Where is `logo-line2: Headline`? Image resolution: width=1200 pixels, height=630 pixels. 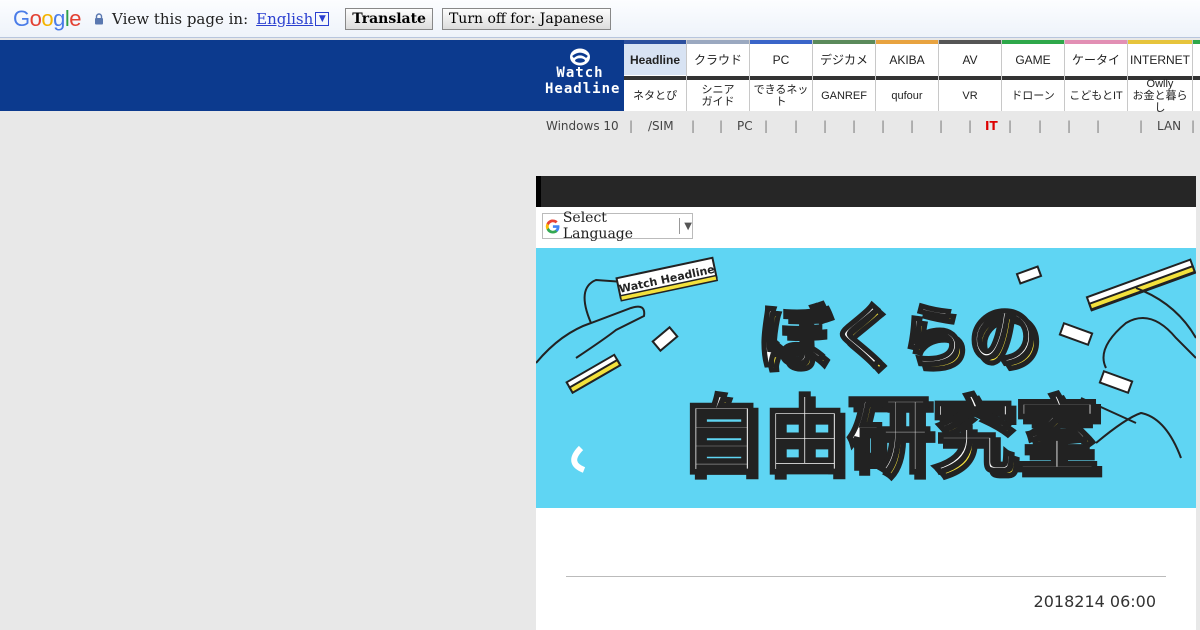
logo-line2: Headline is located at coordinates (583, 89).